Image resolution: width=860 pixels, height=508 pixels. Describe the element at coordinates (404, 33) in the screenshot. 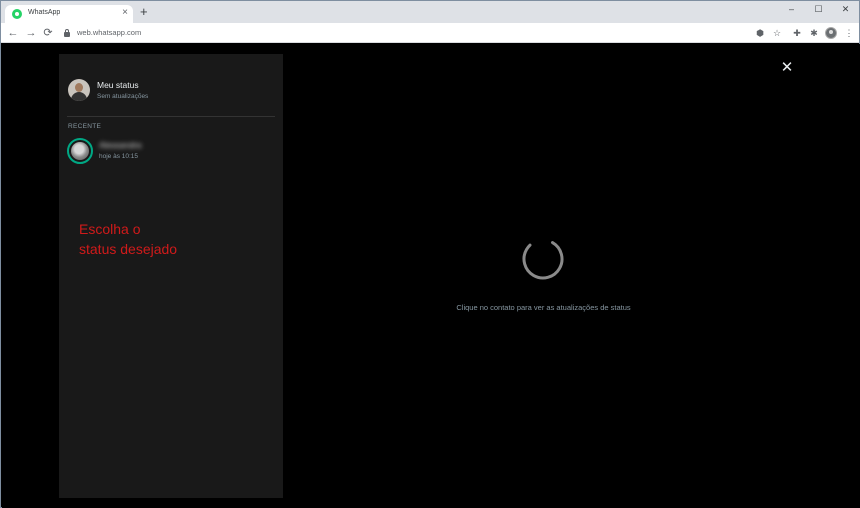

I see `address-bar: web.whatsapp.com` at that location.